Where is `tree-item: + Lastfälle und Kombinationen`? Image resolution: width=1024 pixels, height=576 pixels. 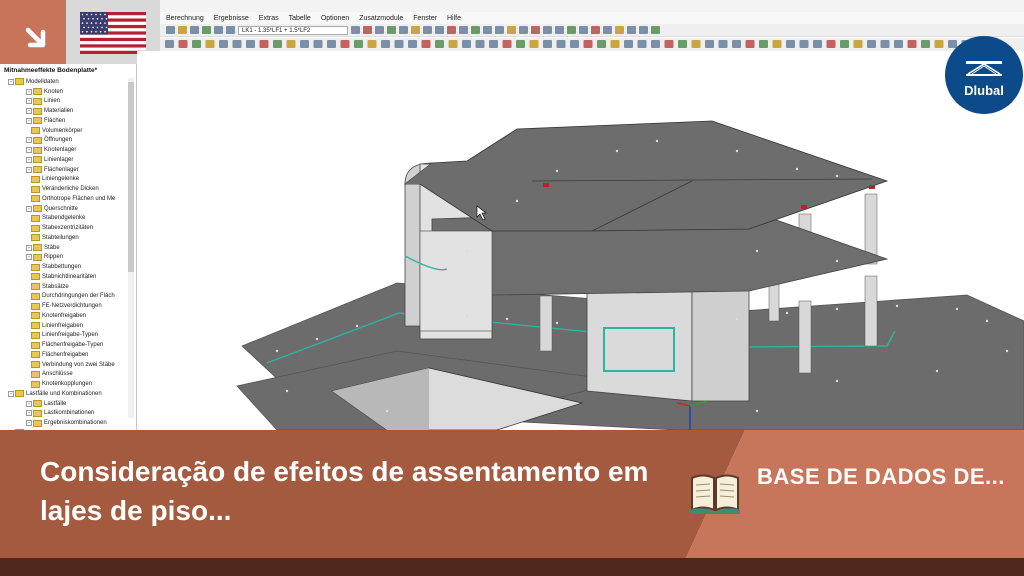 tree-item: + Lastfälle und Kombinationen is located at coordinates (68, 394).